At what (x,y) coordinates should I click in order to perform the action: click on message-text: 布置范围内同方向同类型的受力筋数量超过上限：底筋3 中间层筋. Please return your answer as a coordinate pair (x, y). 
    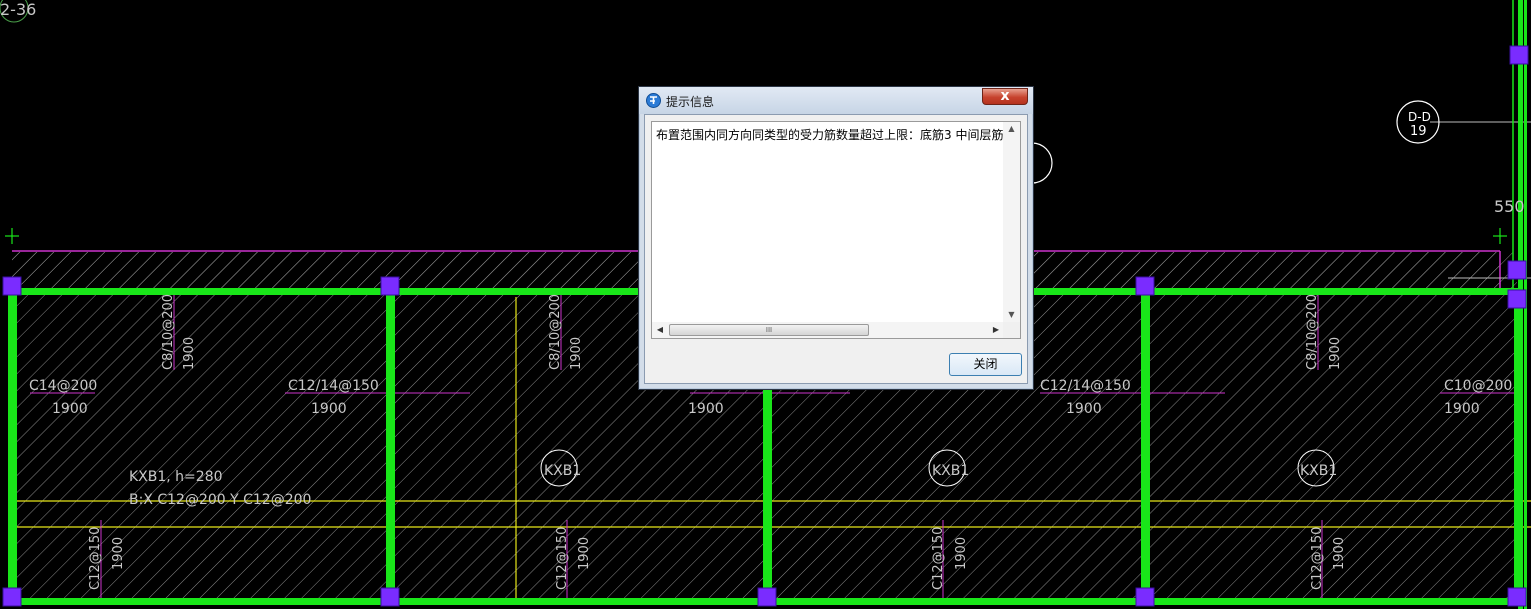
    Looking at the image, I should click on (830, 135).